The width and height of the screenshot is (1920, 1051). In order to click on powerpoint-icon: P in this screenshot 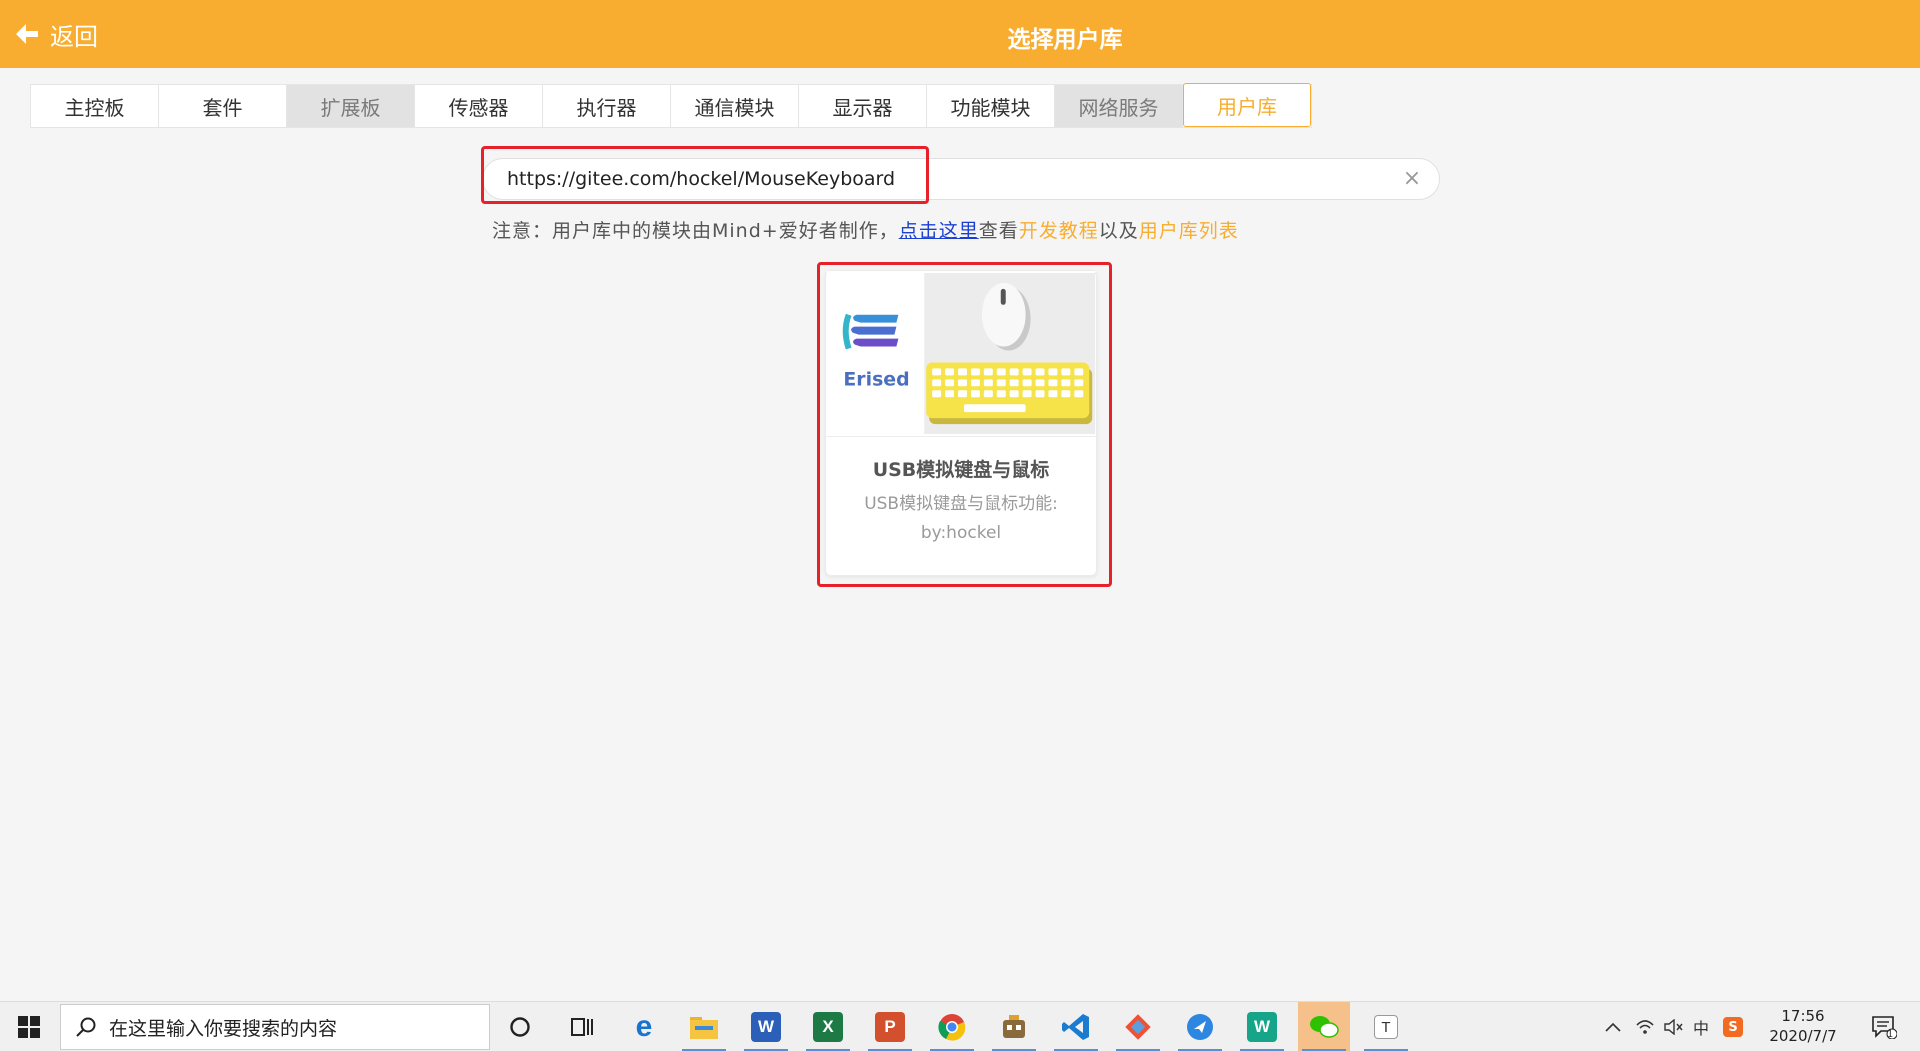, I will do `click(890, 1026)`.